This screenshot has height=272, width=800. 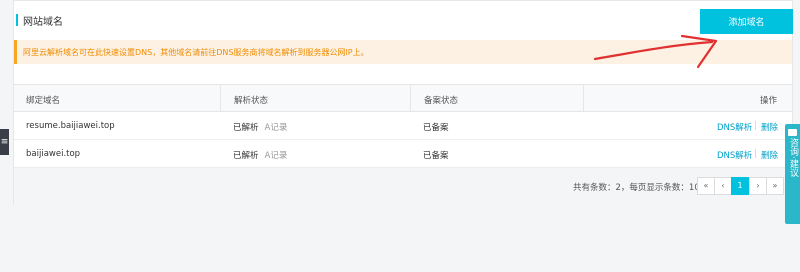 I want to click on page-1-button: 1, so click(x=740, y=186).